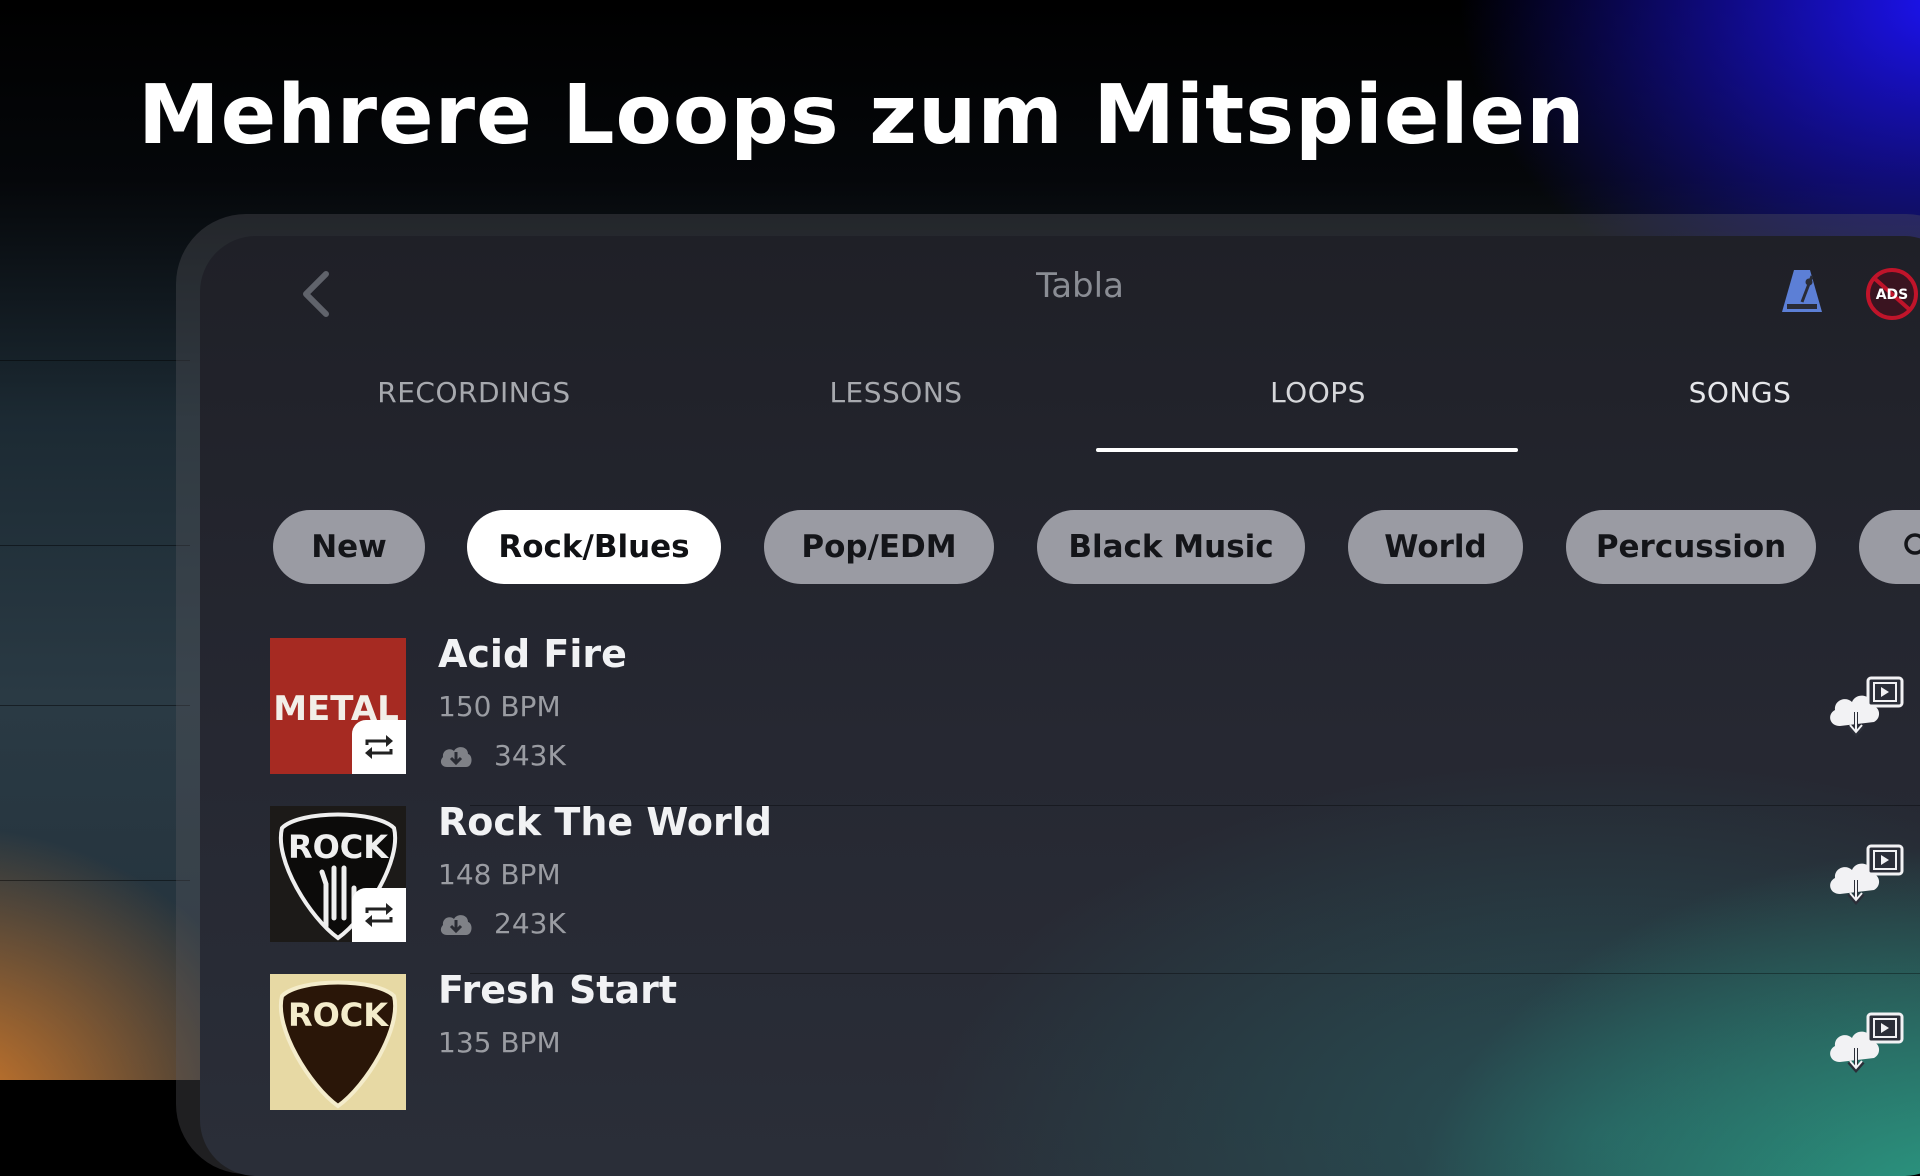 The height and width of the screenshot is (1176, 1920). What do you see at coordinates (1095, 1055) in the screenshot?
I see `loop-row-fresh-start: ROCK Fresh Start 135 BPM` at bounding box center [1095, 1055].